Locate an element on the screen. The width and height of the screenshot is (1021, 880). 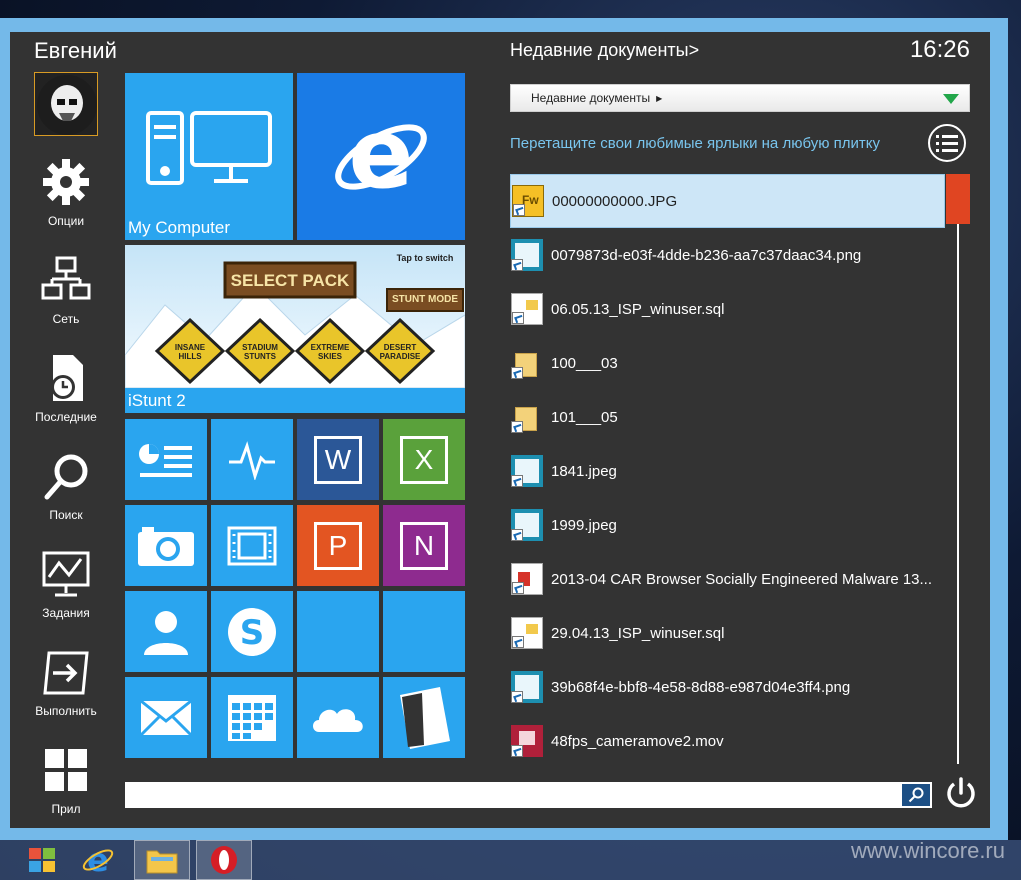
recent-documents-dropdown: Недавние документы ▶ is located at coordinates (740, 98).